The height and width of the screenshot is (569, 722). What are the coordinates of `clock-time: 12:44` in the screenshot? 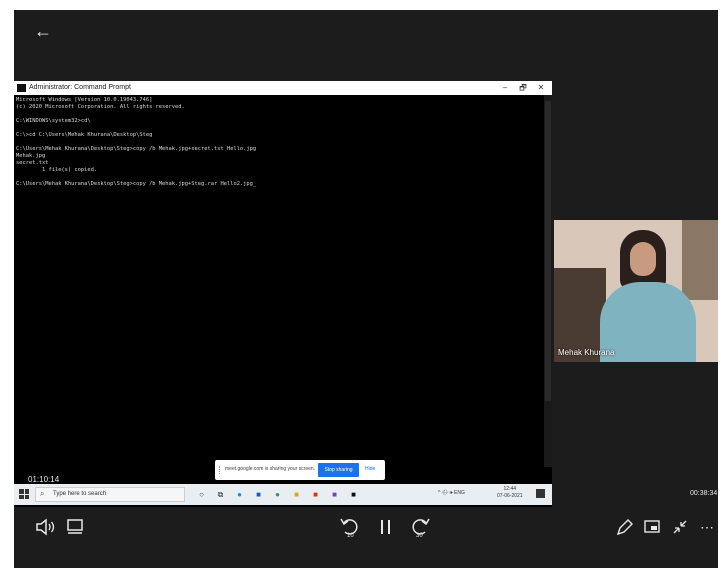 It's located at (510, 489).